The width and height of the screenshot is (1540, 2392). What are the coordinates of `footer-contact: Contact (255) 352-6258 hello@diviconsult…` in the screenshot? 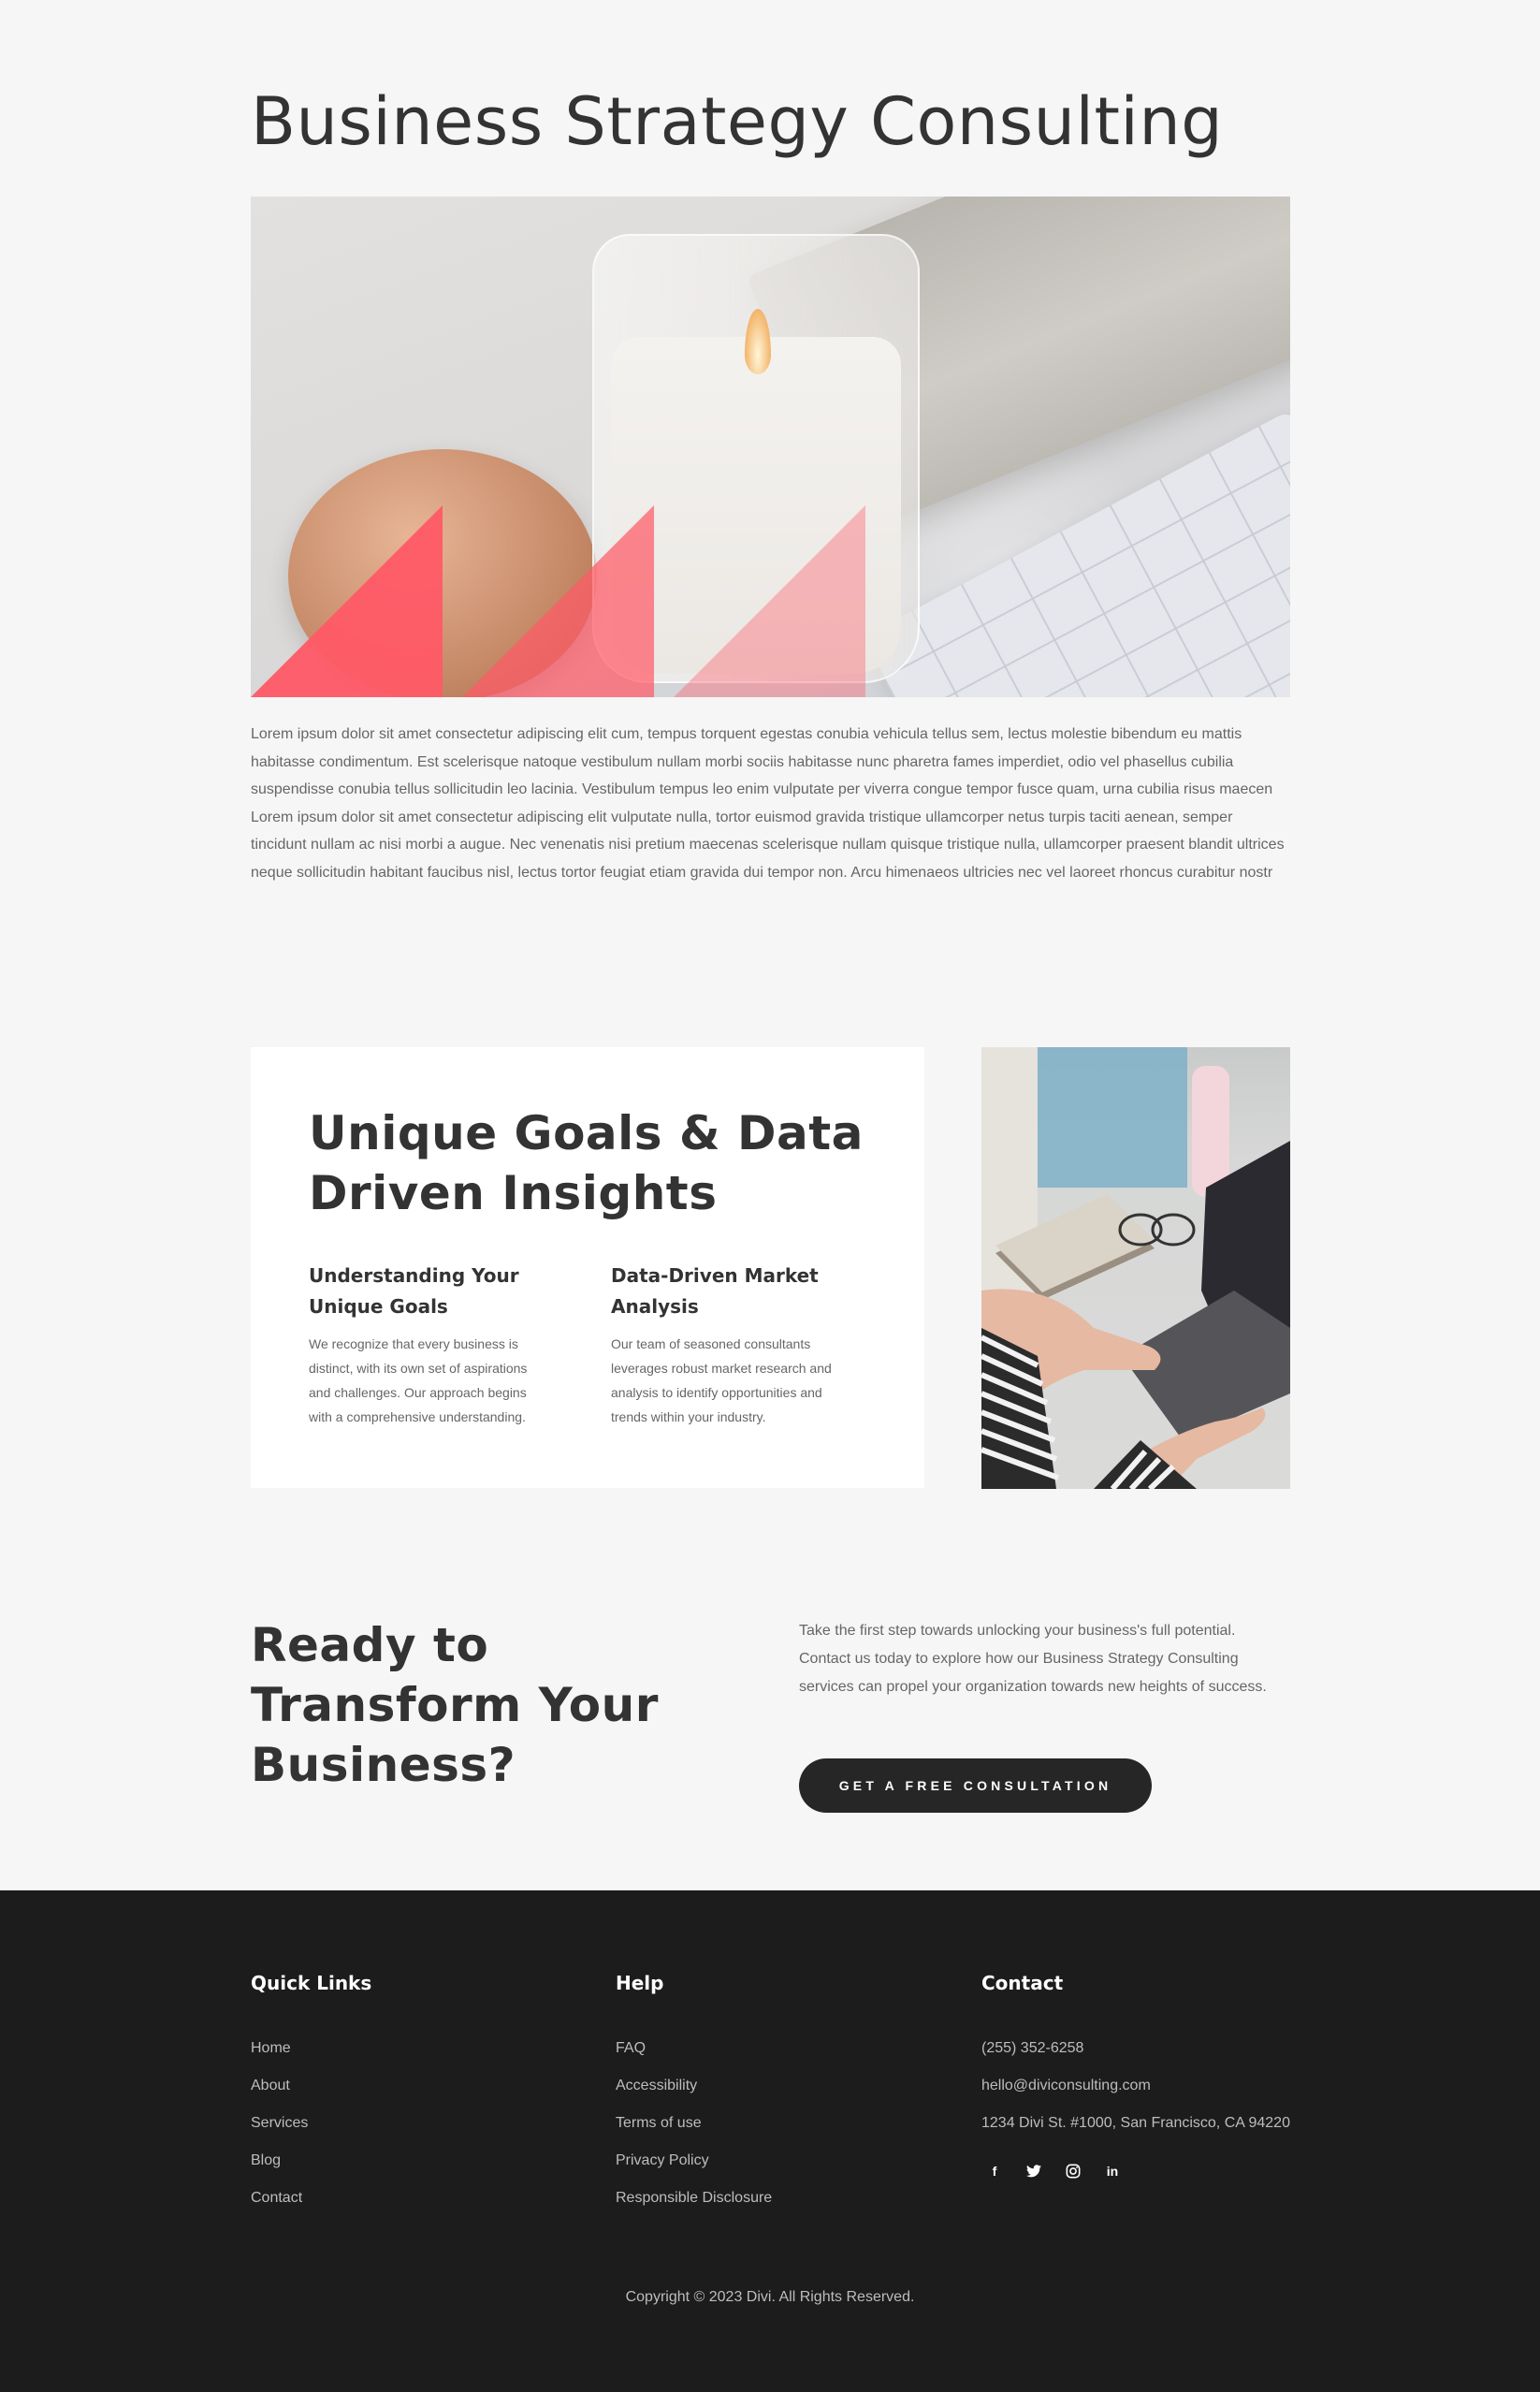 It's located at (1135, 2076).